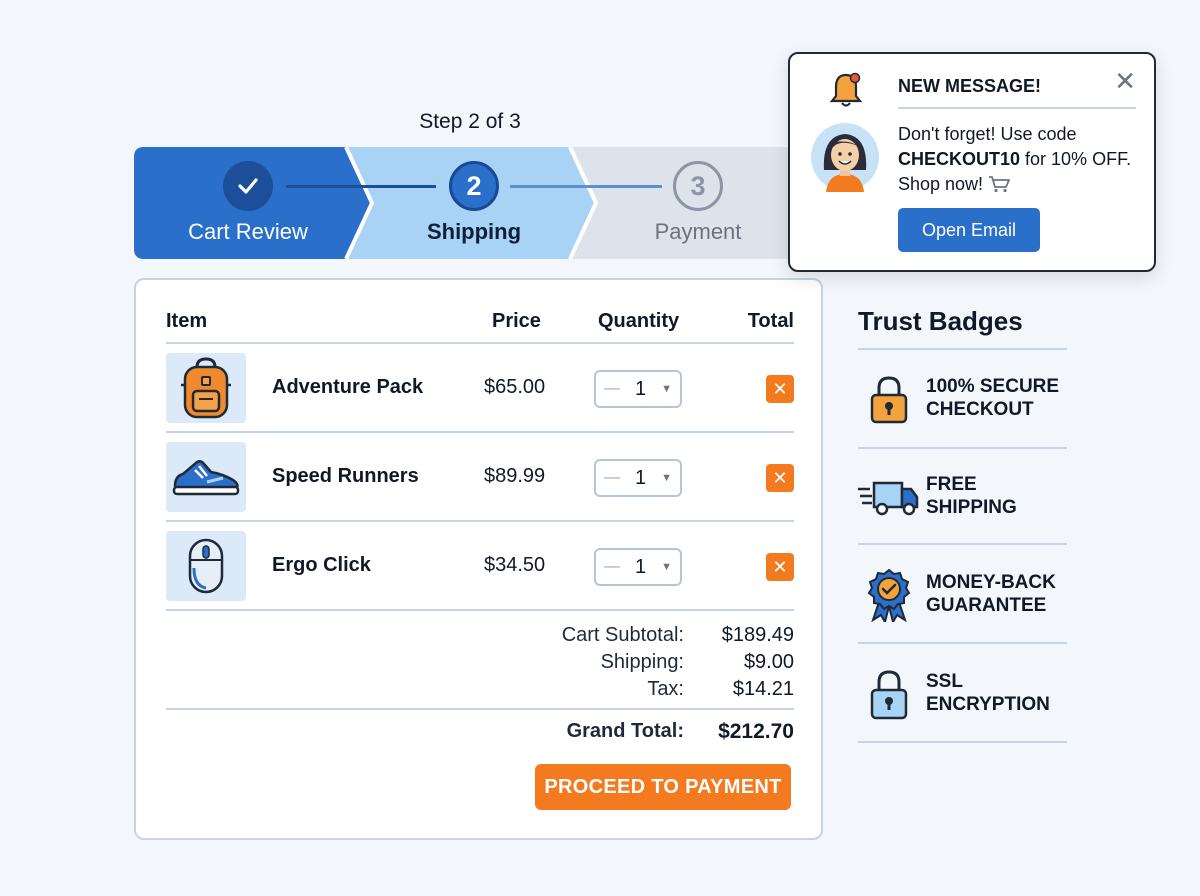 The image size is (1200, 896). I want to click on notification-title: NEW MESSAGE!, so click(970, 86).